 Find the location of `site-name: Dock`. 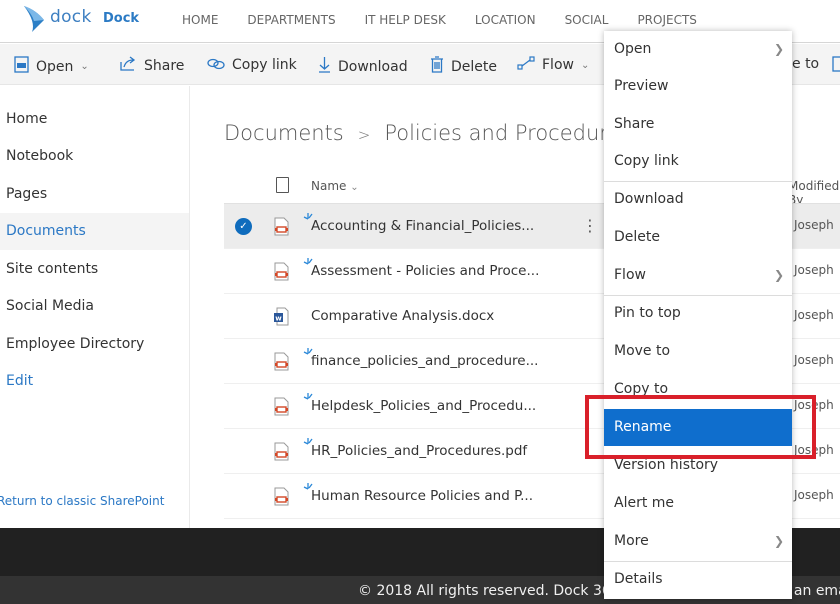

site-name: Dock is located at coordinates (121, 18).